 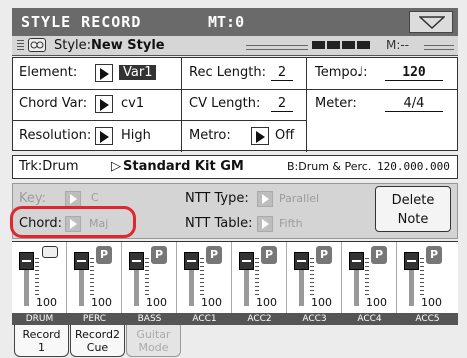 What do you see at coordinates (41, 334) in the screenshot?
I see `tab-label: Record` at bounding box center [41, 334].